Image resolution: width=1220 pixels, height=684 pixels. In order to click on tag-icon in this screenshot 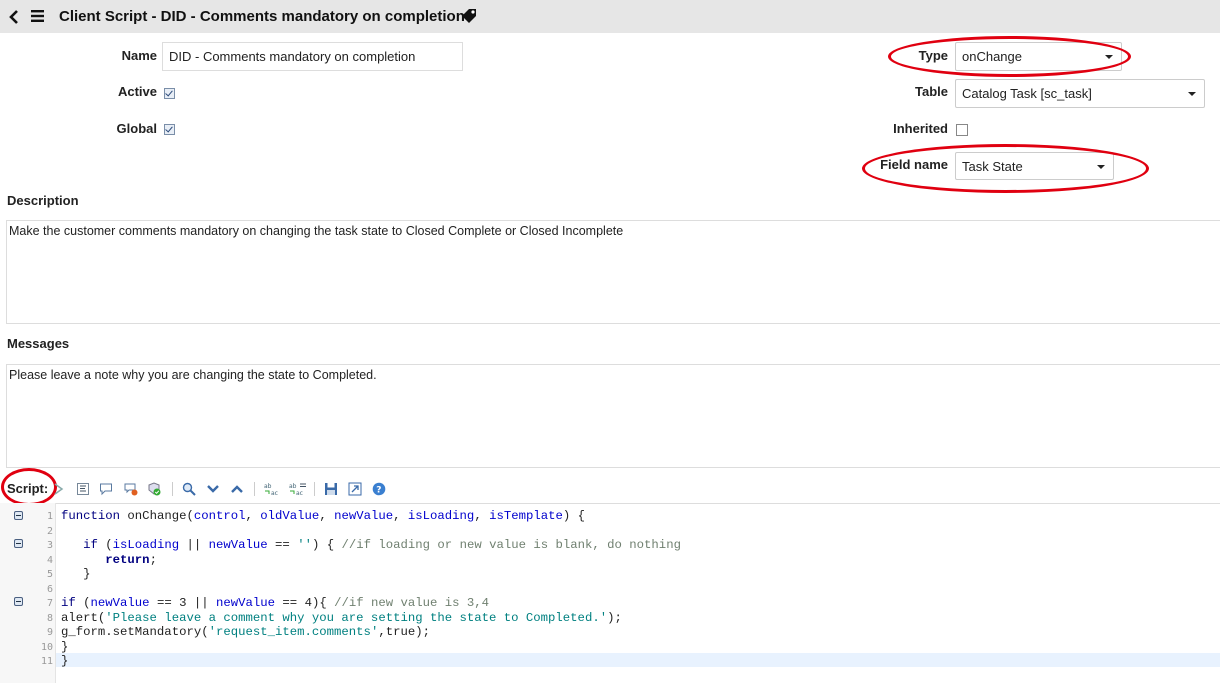, I will do `click(470, 16)`.